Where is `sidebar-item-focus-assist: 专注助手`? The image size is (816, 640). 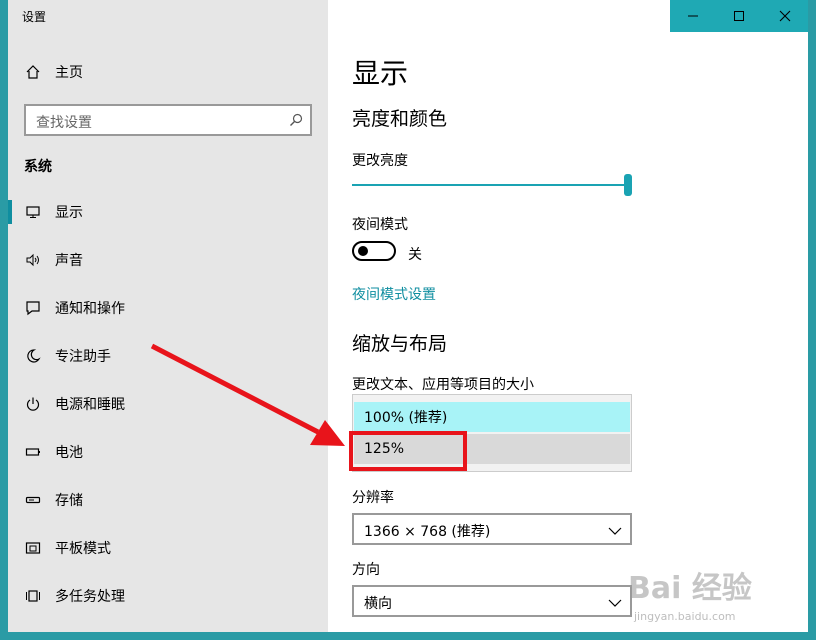
sidebar-item-focus-assist: 专注助手 is located at coordinates (168, 356).